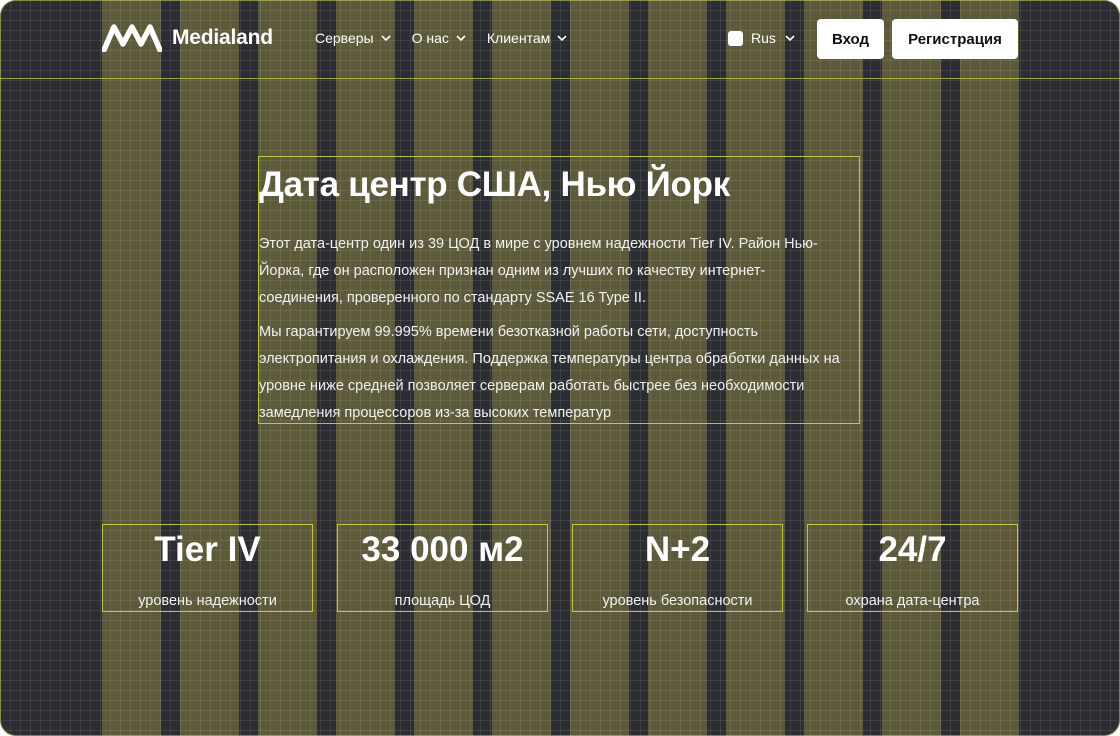 The height and width of the screenshot is (736, 1120). Describe the element at coordinates (132, 38) in the screenshot. I see `medialand-logo-icon` at that location.